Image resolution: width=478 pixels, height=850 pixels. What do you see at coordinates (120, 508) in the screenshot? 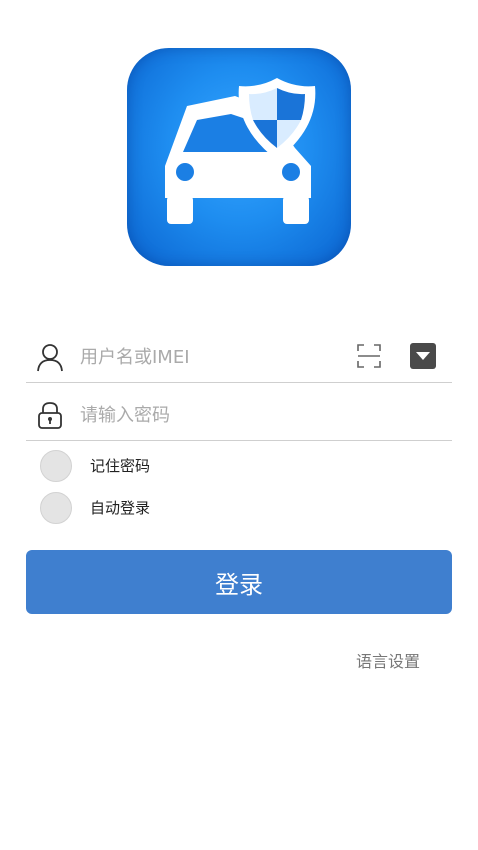
I see `auto-login-label: 自动登录` at bounding box center [120, 508].